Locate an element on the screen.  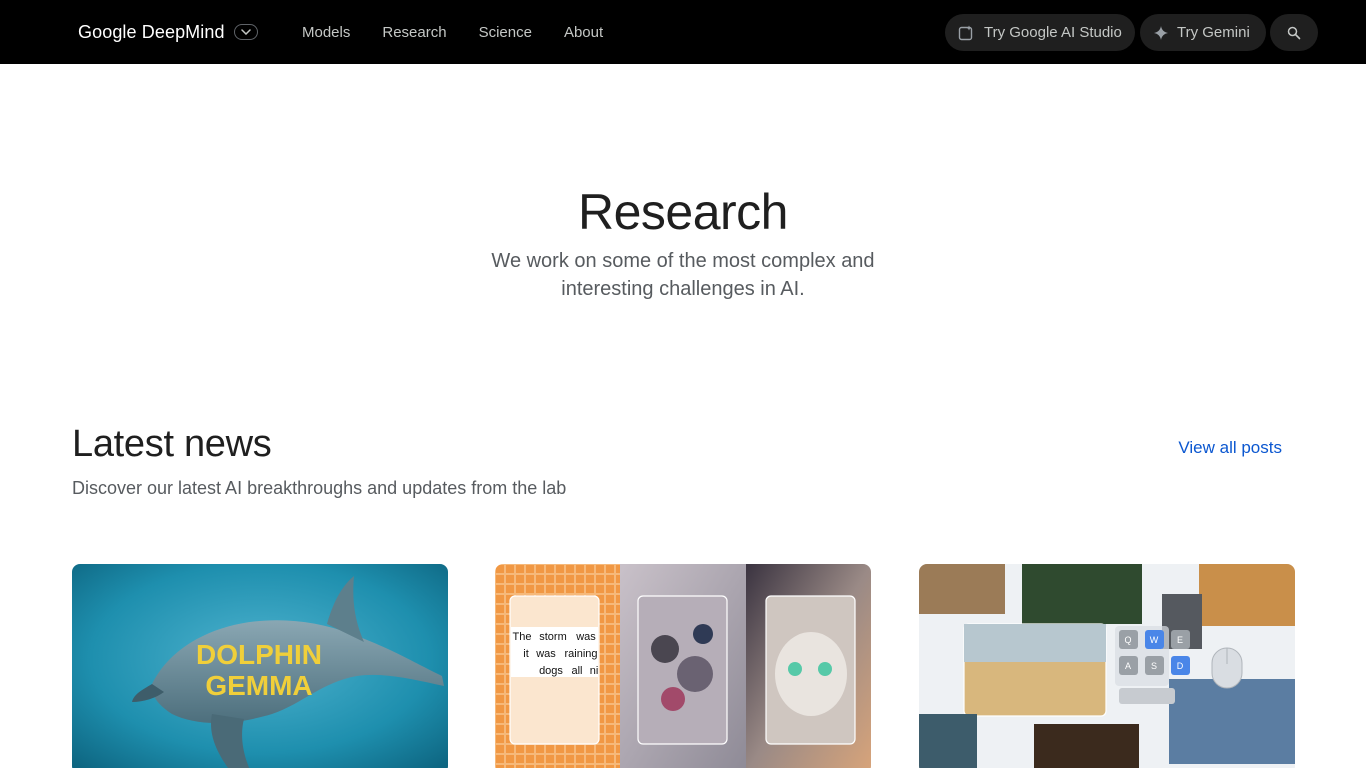
try-ai-studio-label: Try Google AI Studio is located at coordinates (1053, 32).